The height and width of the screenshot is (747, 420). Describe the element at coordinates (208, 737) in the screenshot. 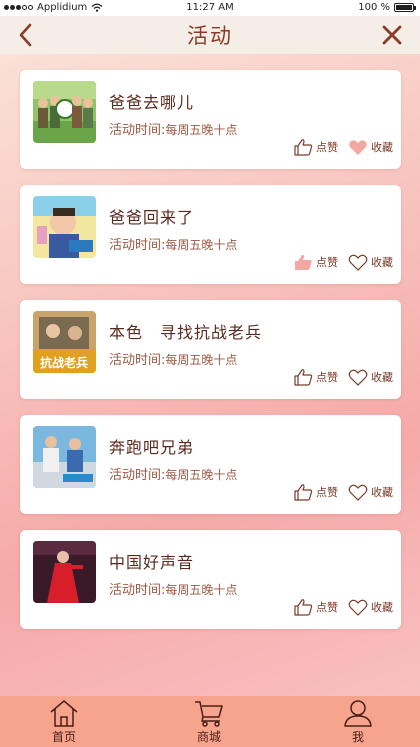

I see `tab-mall-label: 商城` at that location.